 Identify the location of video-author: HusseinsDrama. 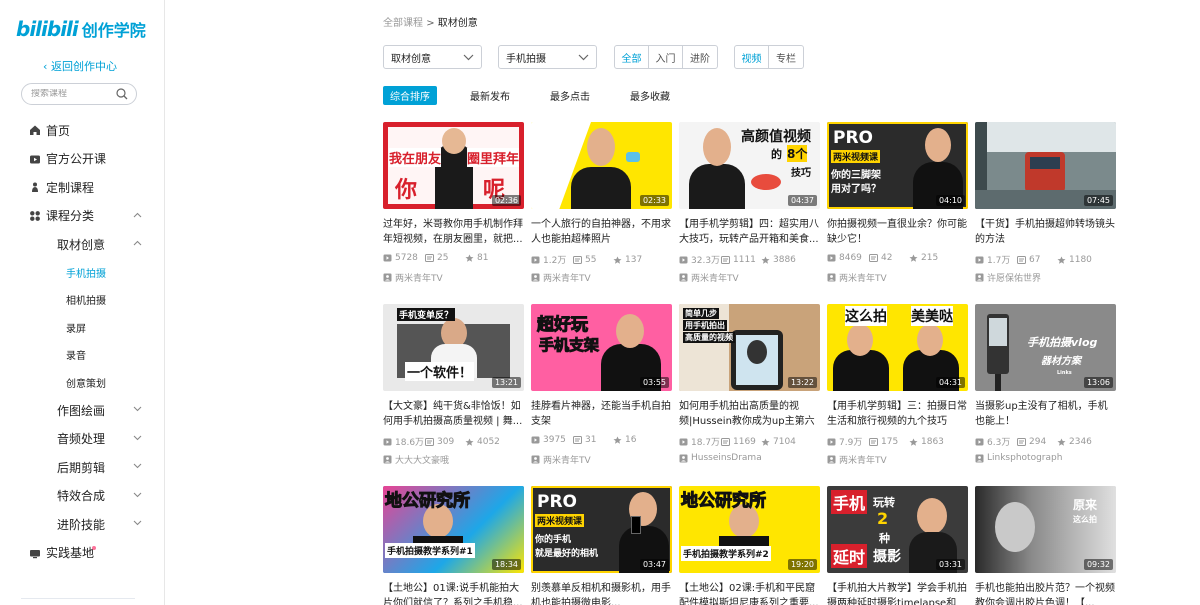
(720, 458).